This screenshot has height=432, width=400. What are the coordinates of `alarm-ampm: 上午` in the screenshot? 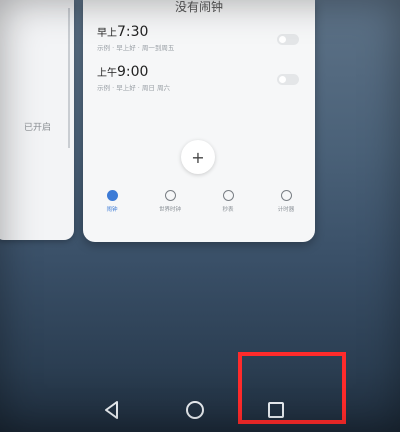 It's located at (107, 73).